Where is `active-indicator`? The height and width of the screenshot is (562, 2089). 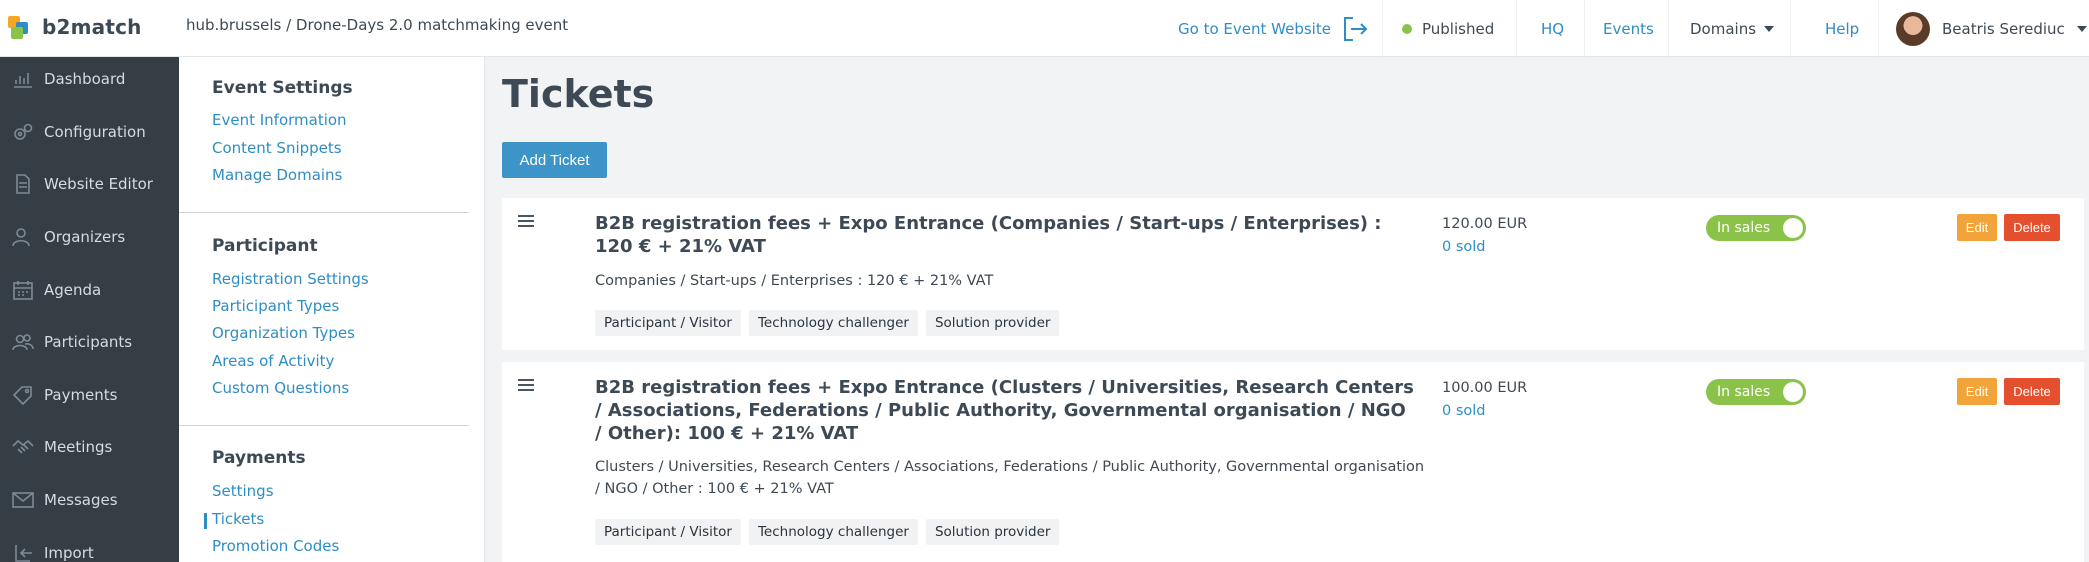 active-indicator is located at coordinates (205, 521).